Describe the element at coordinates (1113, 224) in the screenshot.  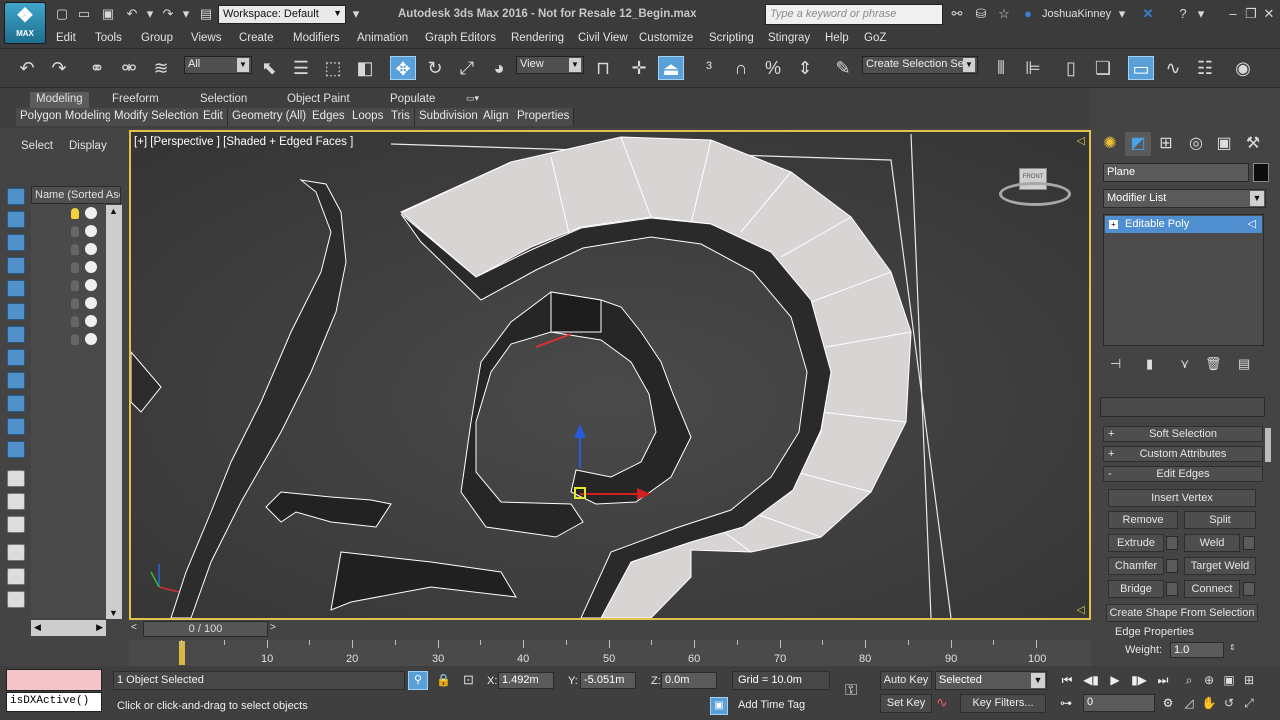
I see `expand-icon: +` at that location.